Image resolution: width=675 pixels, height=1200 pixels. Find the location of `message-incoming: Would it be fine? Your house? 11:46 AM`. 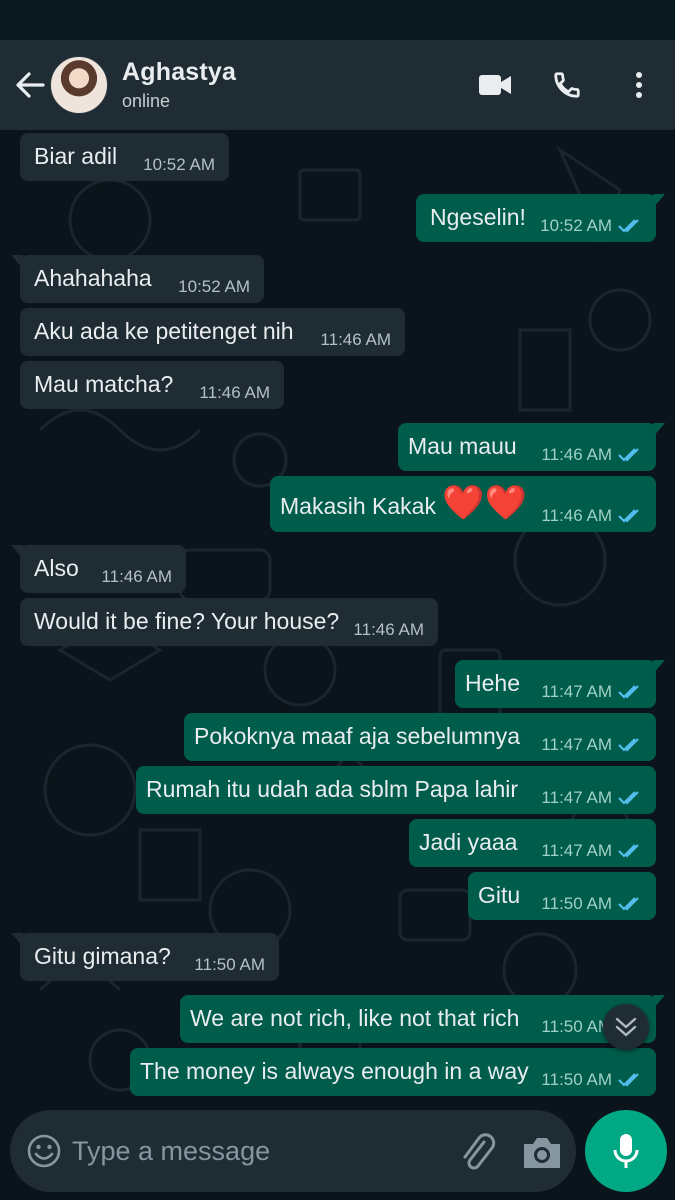

message-incoming: Would it be fine? Your house? 11:46 AM is located at coordinates (229, 622).